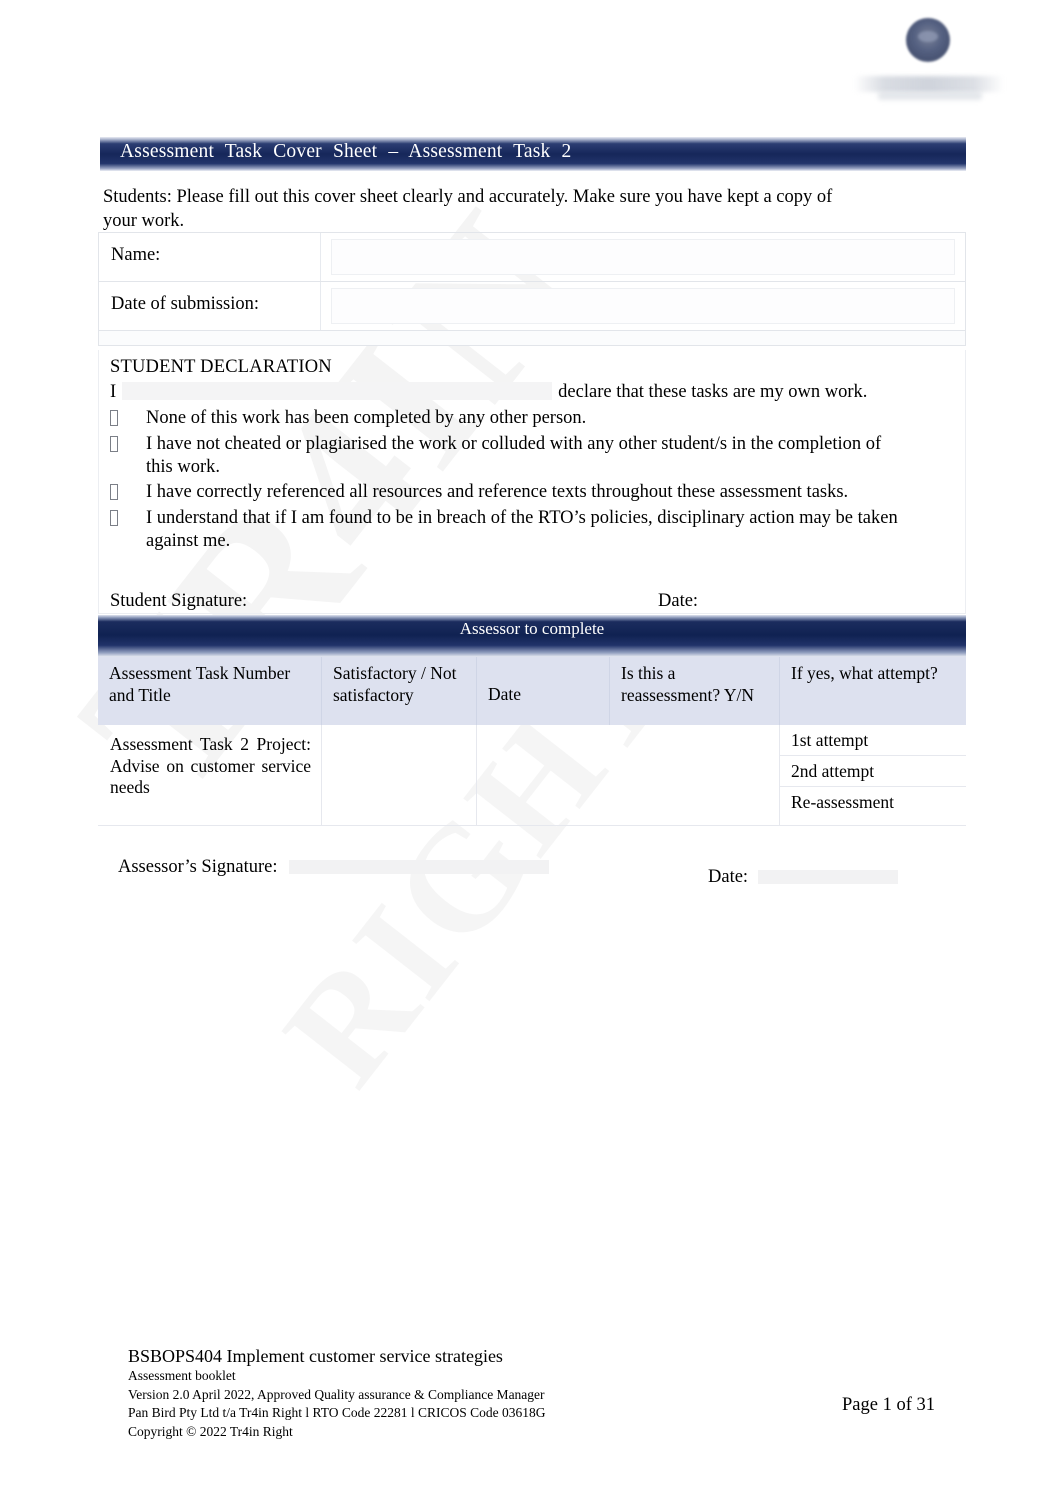  What do you see at coordinates (210, 1431) in the screenshot?
I see `footer-copyright: Copyright © 2022 Tr4in Right` at bounding box center [210, 1431].